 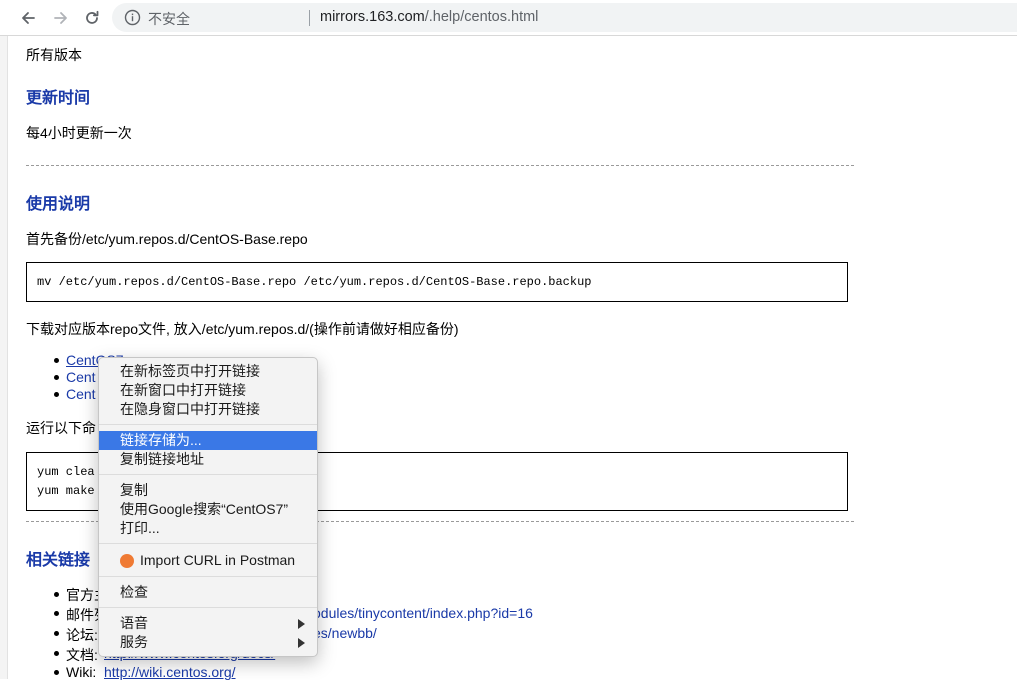 I want to click on menu-copy: 复制, so click(x=208, y=490).